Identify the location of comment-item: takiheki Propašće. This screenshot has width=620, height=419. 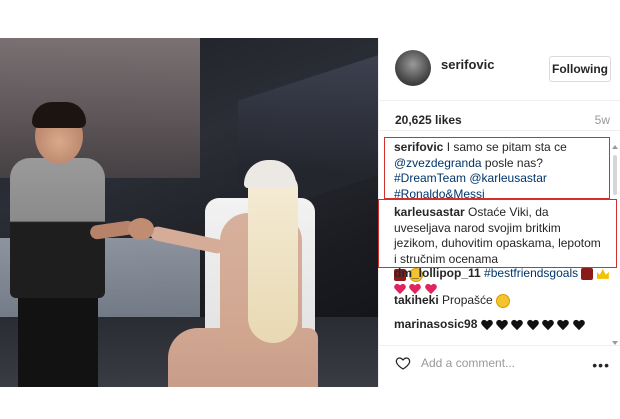
(452, 301).